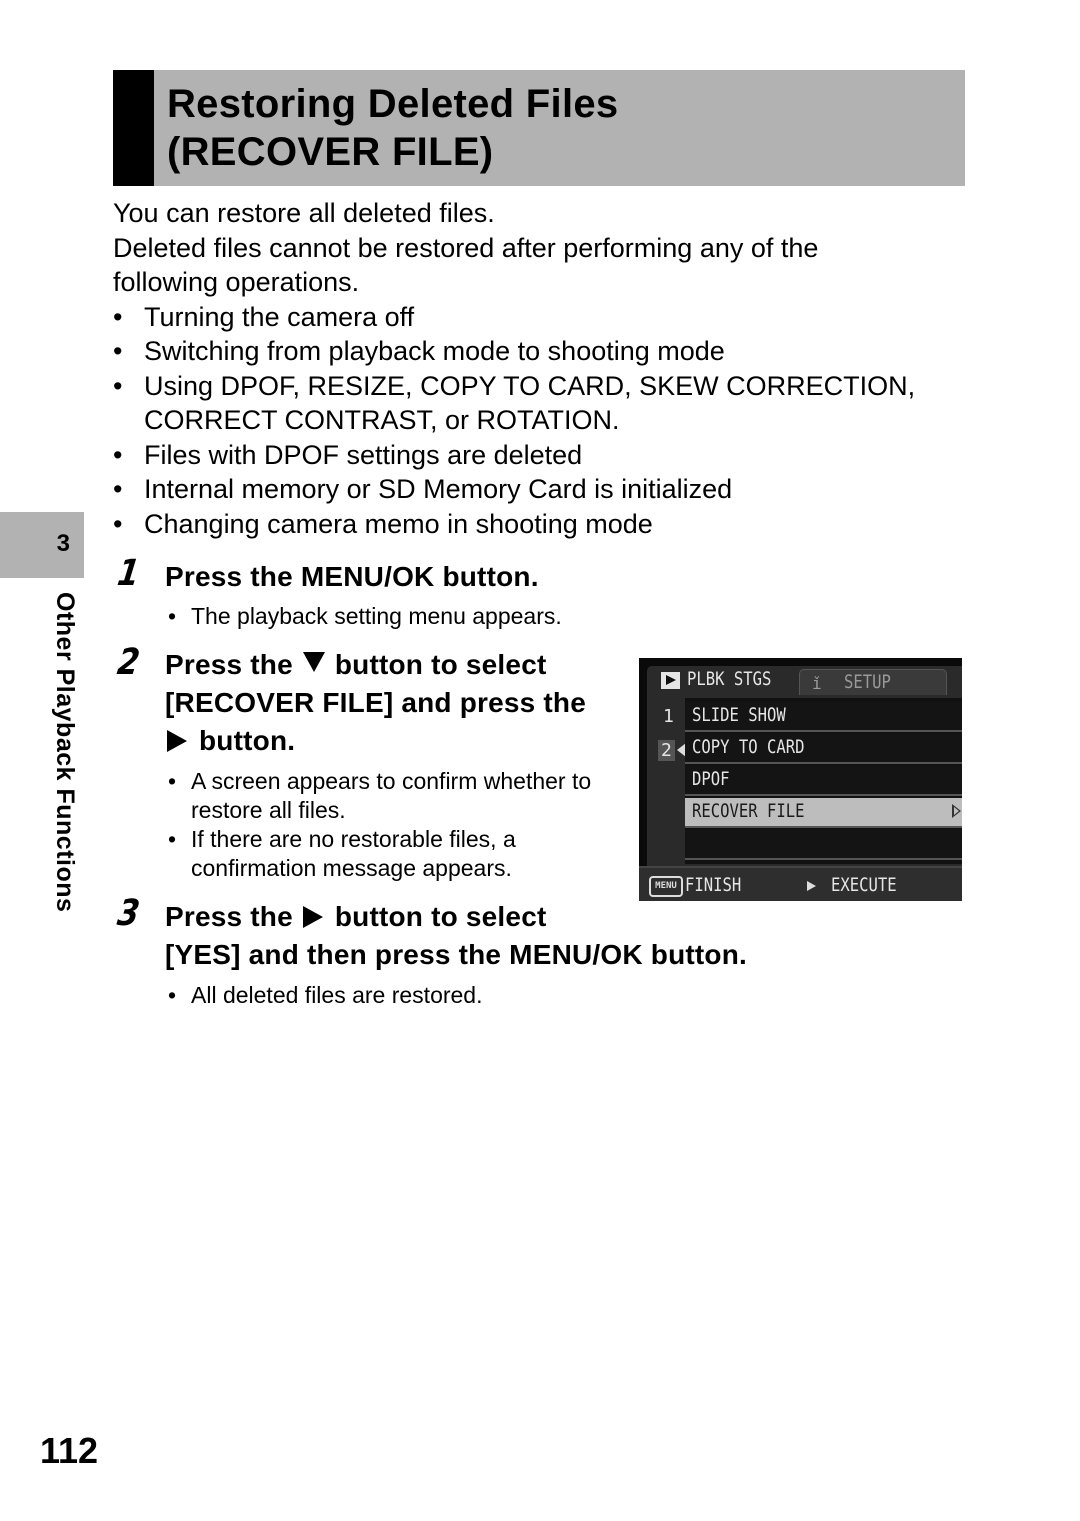  What do you see at coordinates (864, 885) in the screenshot?
I see `execute-label: EXECUTE` at bounding box center [864, 885].